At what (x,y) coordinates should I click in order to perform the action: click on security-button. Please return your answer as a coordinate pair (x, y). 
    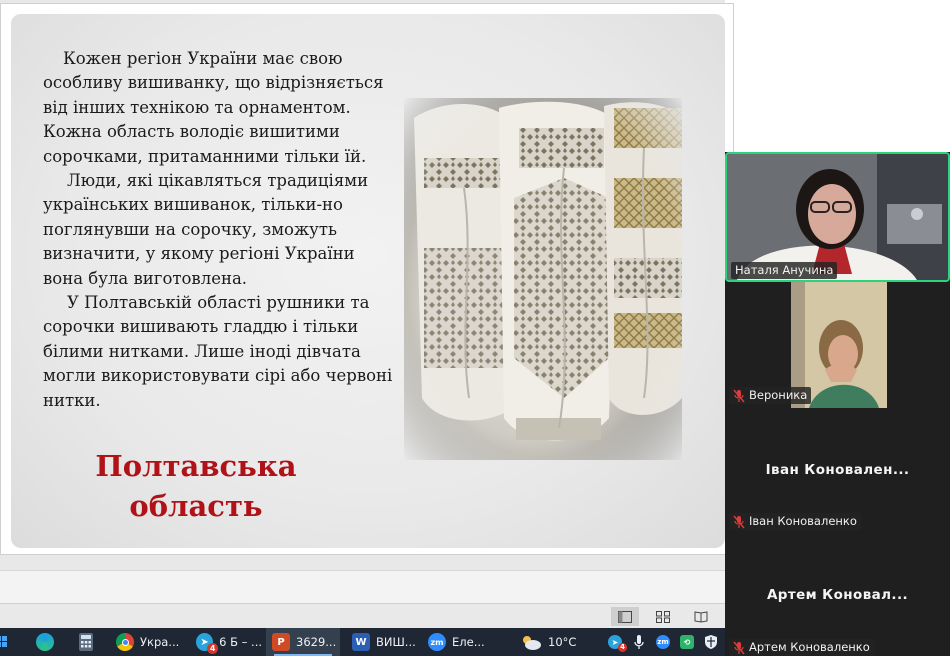
    Looking at the image, I should click on (711, 642).